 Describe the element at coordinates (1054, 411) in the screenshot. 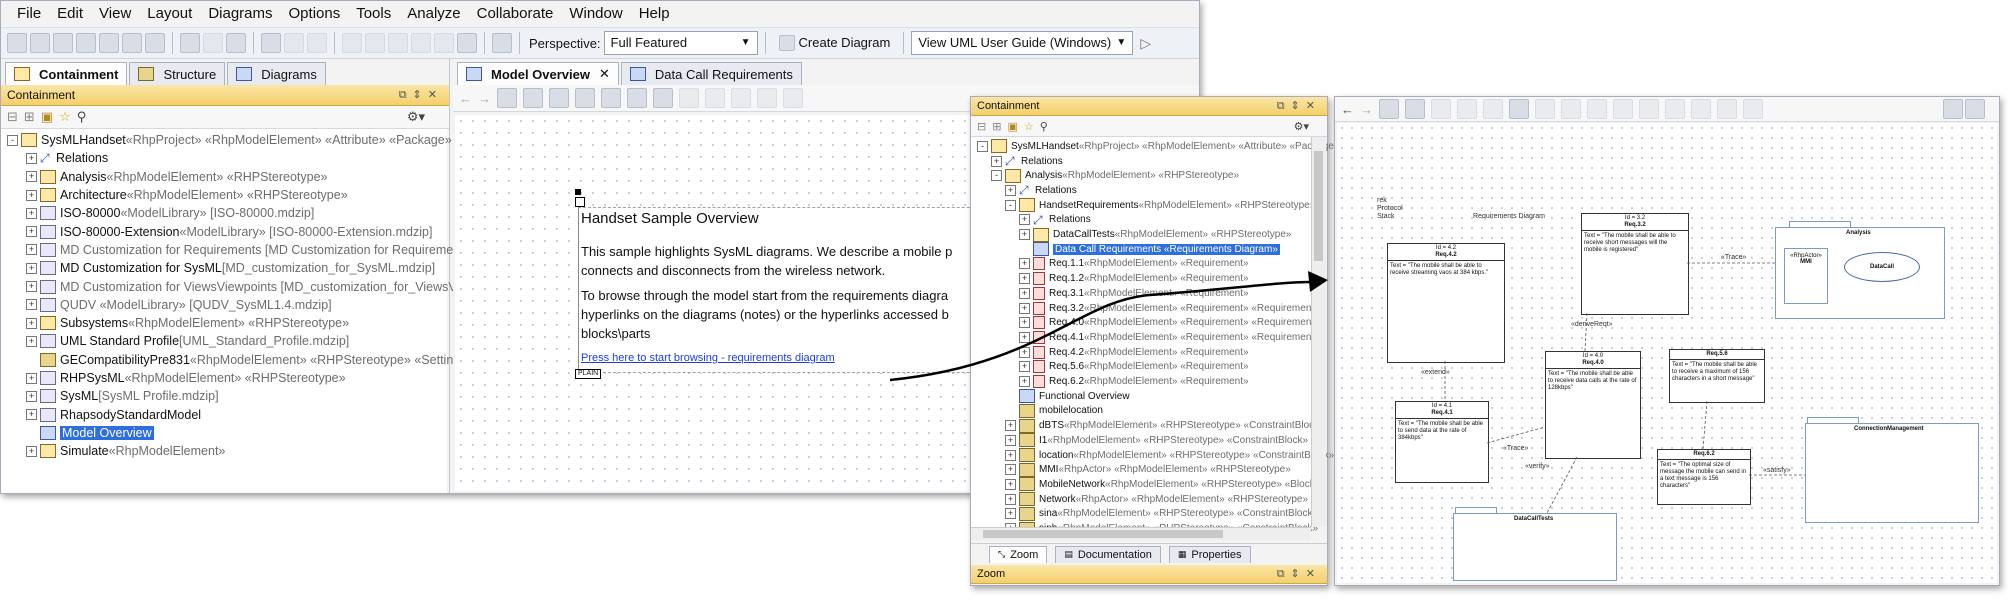

I see `tree-item: mobilelocation` at that location.